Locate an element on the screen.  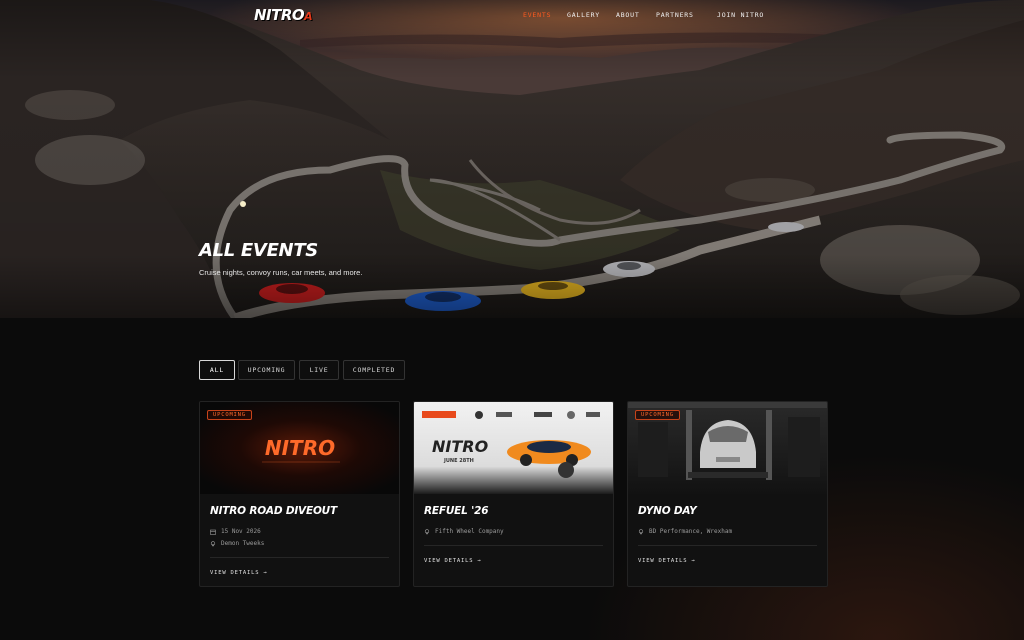
nav-link-events: EVENTS is located at coordinates (537, 15).